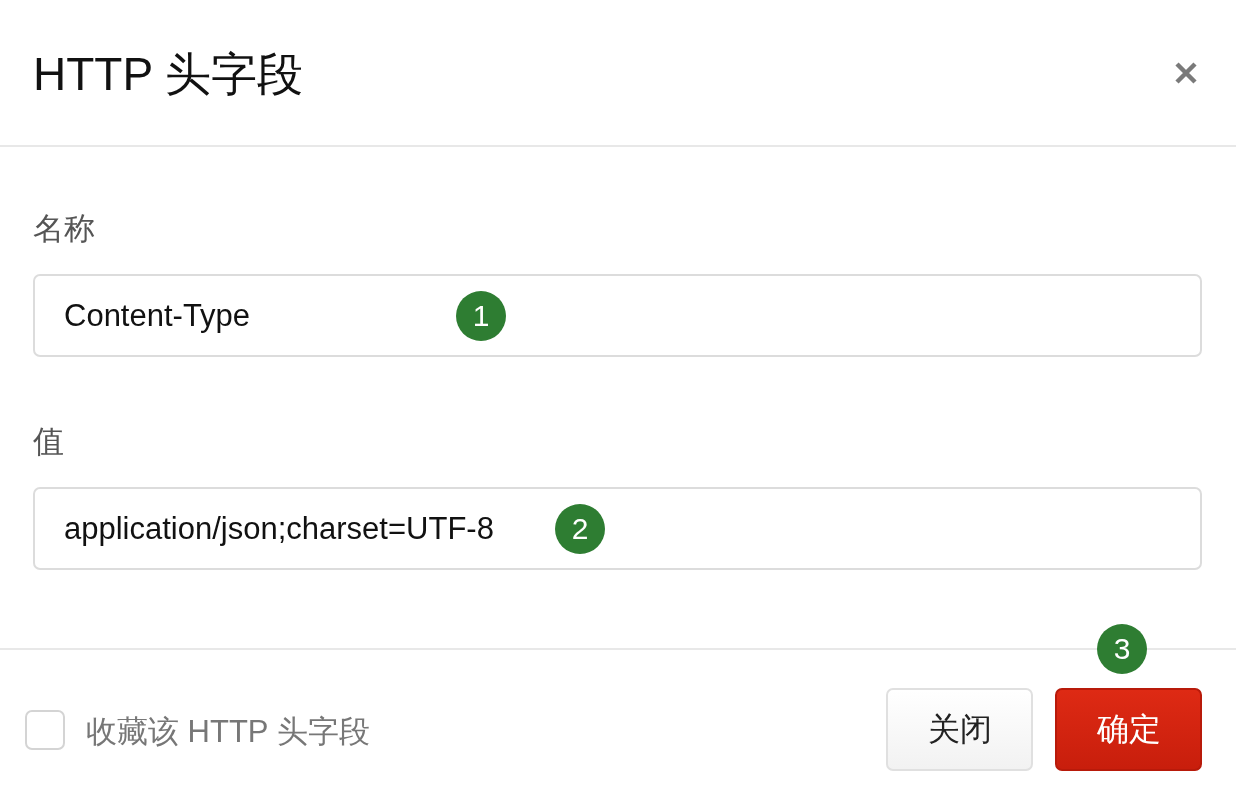 This screenshot has height=796, width=1236. I want to click on close-button, so click(1186, 72).